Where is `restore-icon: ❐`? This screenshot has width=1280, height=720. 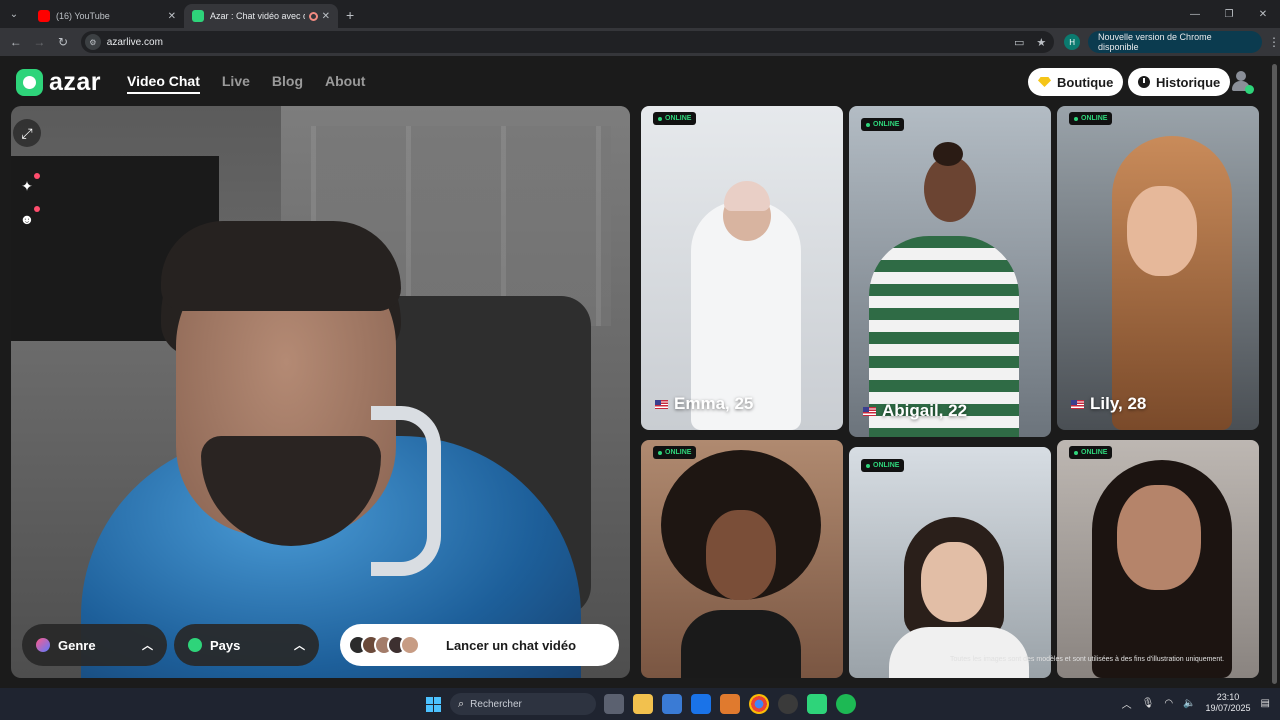
restore-icon: ❐ is located at coordinates (1229, 14).